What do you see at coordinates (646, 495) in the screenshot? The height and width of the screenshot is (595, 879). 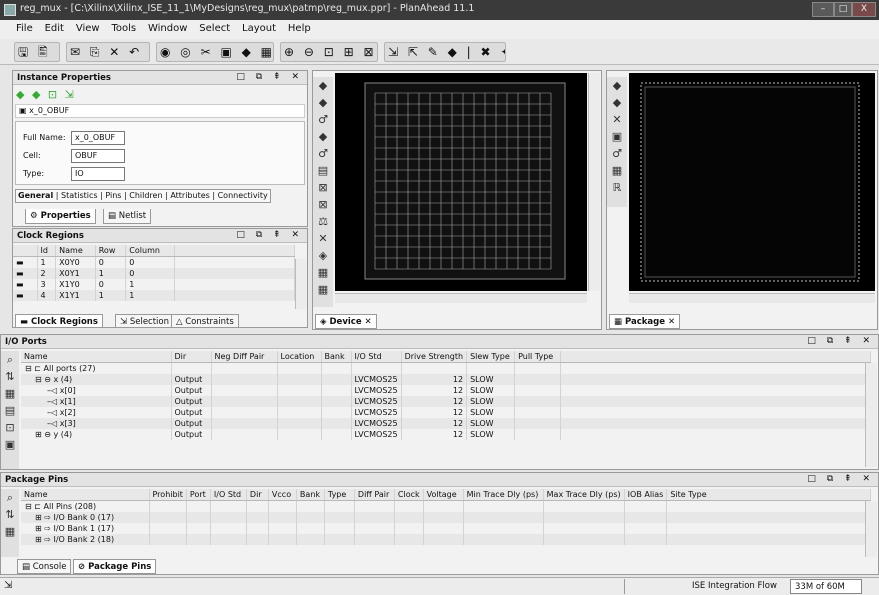 I see `col-iob-alias: IOB Alias` at bounding box center [646, 495].